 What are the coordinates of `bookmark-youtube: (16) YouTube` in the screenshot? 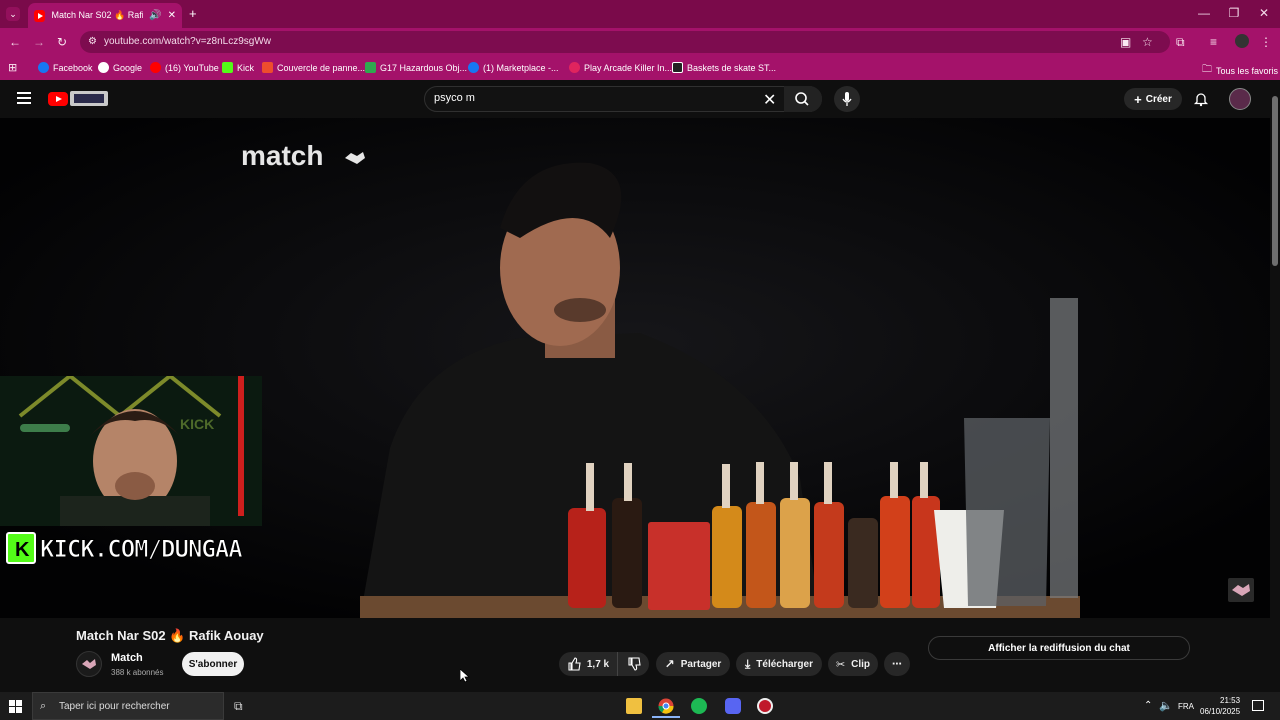 It's located at (184, 67).